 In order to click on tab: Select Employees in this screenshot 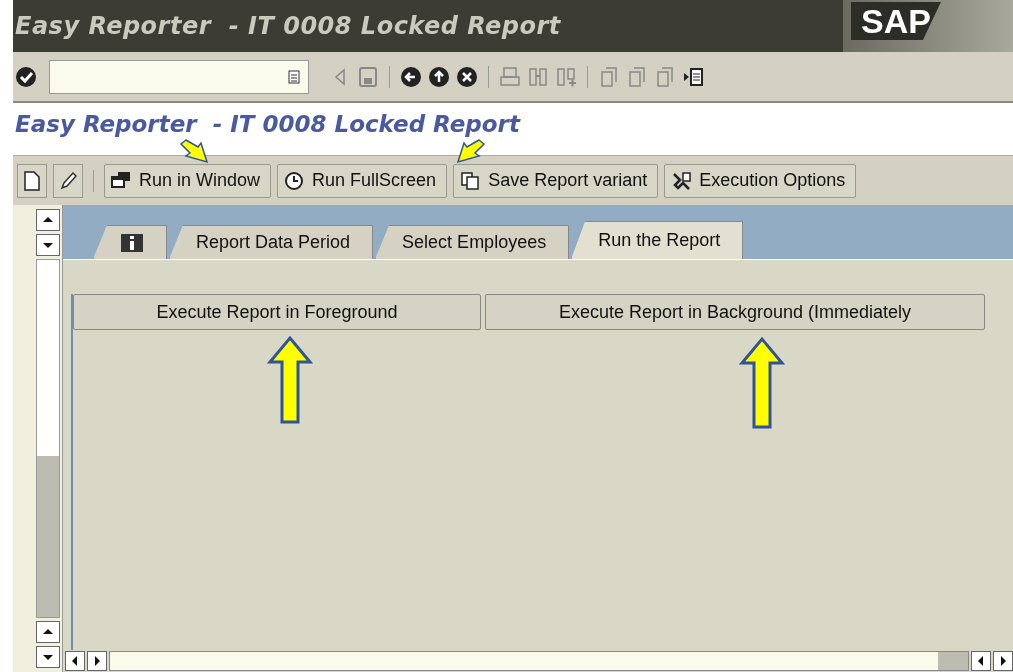, I will do `click(472, 242)`.